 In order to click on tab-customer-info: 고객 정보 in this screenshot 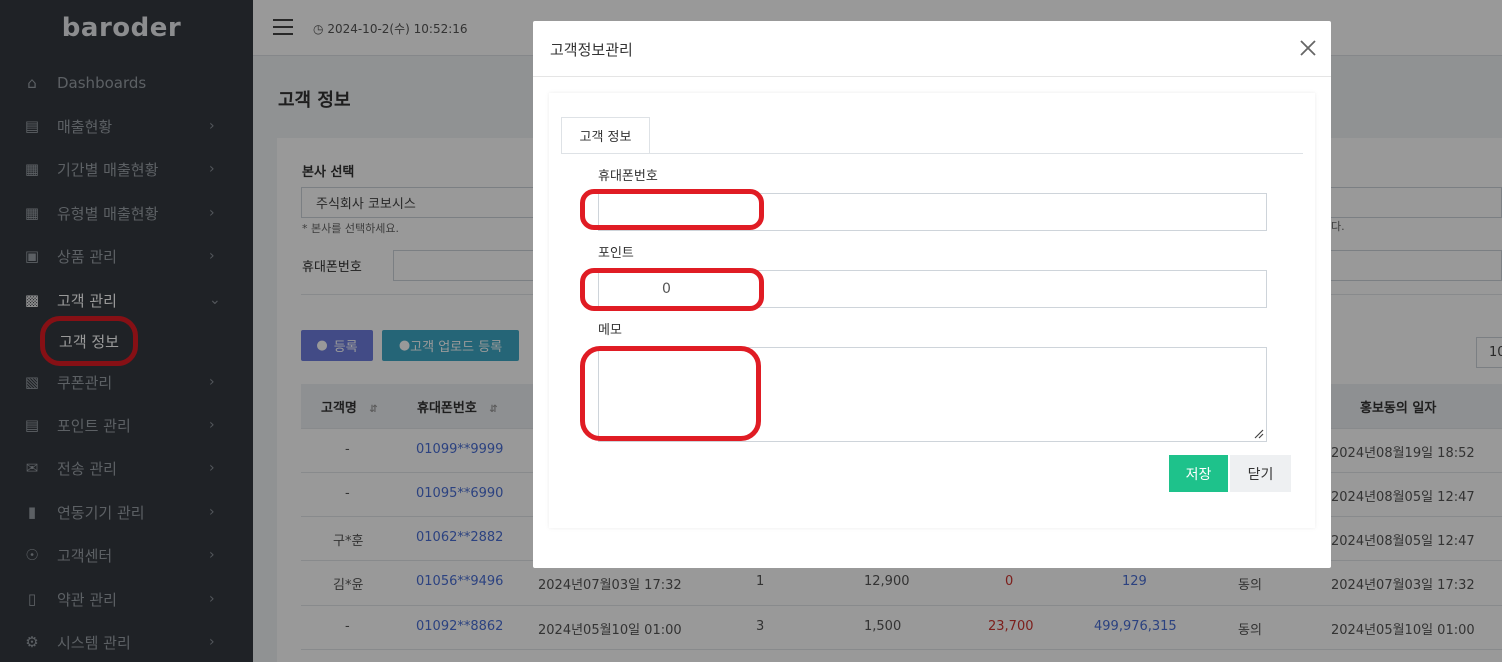, I will do `click(605, 135)`.